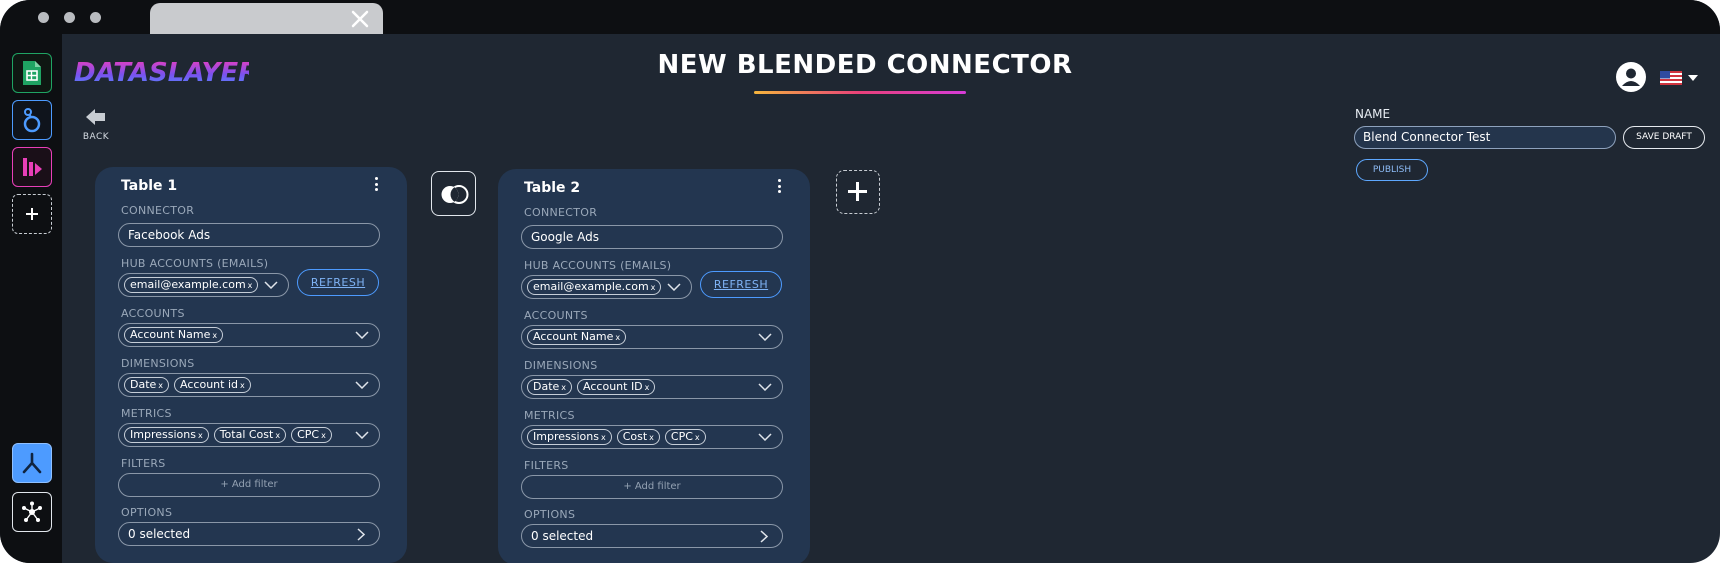  What do you see at coordinates (453, 193) in the screenshot?
I see `join-type-button` at bounding box center [453, 193].